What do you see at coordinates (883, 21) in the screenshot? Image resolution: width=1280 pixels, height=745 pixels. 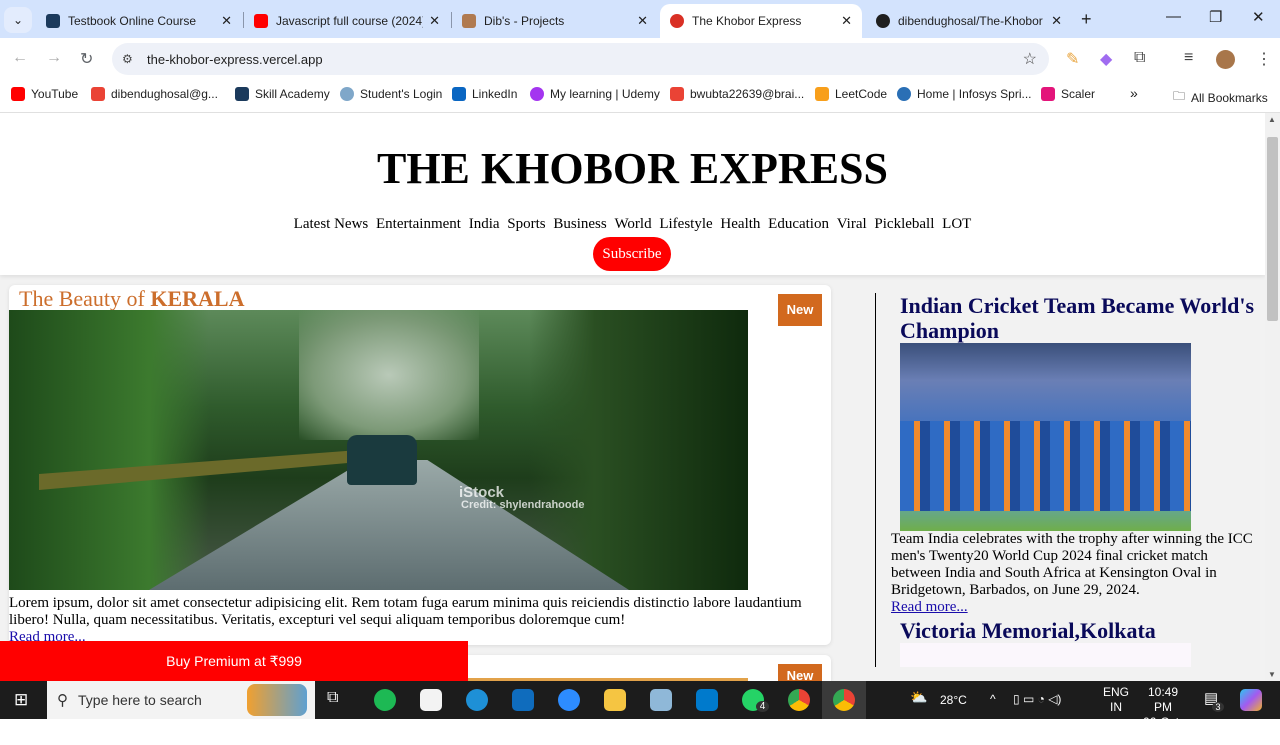 I see `github-icon` at bounding box center [883, 21].